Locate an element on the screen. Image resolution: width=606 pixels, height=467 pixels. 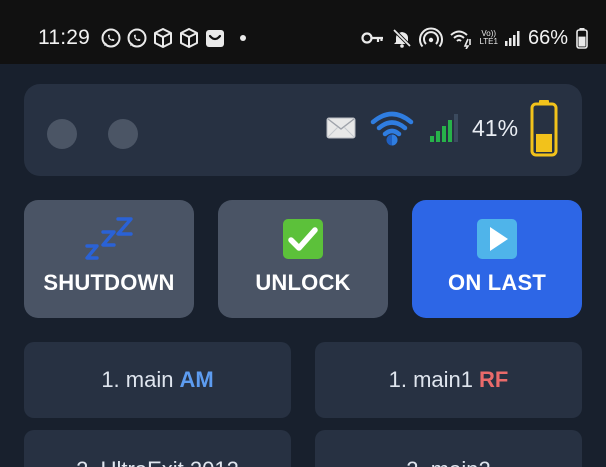
unlock-label: UNLOCK is located at coordinates (303, 282).